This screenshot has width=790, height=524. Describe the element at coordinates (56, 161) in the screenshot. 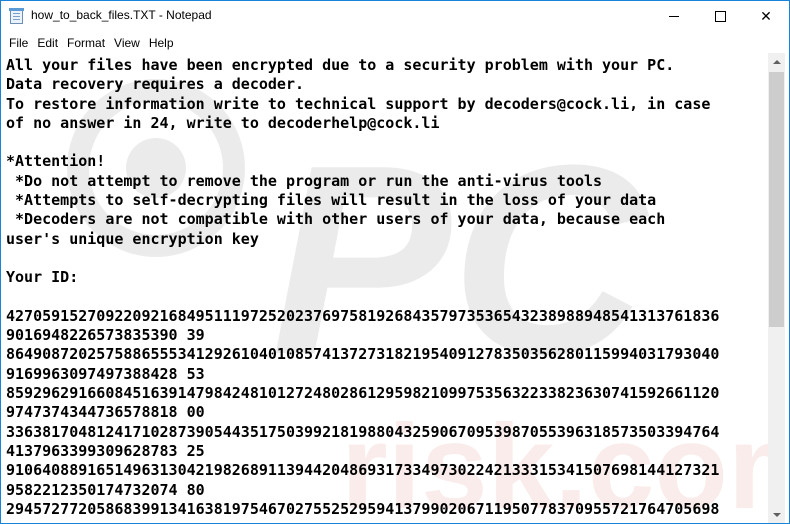

I see `text-line: *Attention!` at that location.